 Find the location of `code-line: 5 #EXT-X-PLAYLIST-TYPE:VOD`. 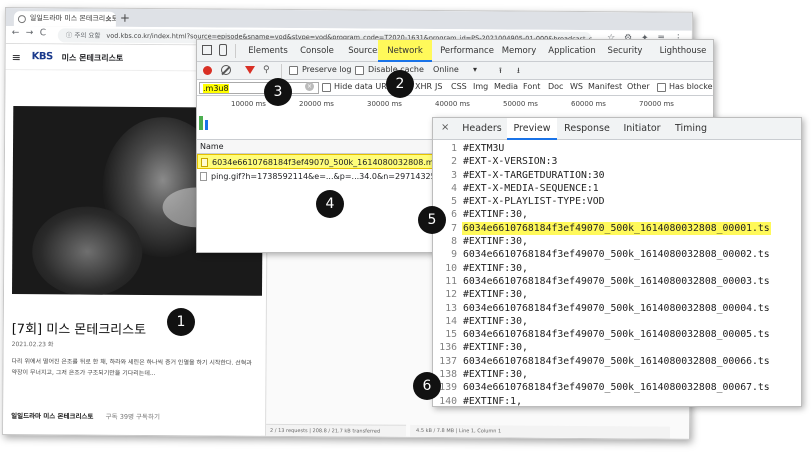

code-line: 5 #EXT-X-PLAYLIST-TYPE:VOD is located at coordinates (617, 201).